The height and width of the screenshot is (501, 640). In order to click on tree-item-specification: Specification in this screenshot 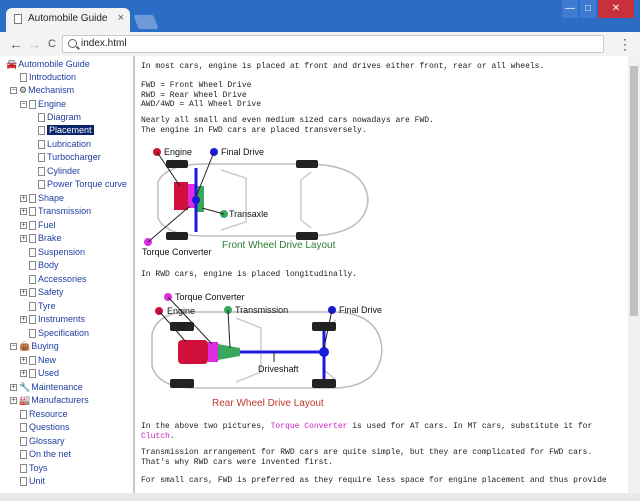, I will do `click(59, 333)`.